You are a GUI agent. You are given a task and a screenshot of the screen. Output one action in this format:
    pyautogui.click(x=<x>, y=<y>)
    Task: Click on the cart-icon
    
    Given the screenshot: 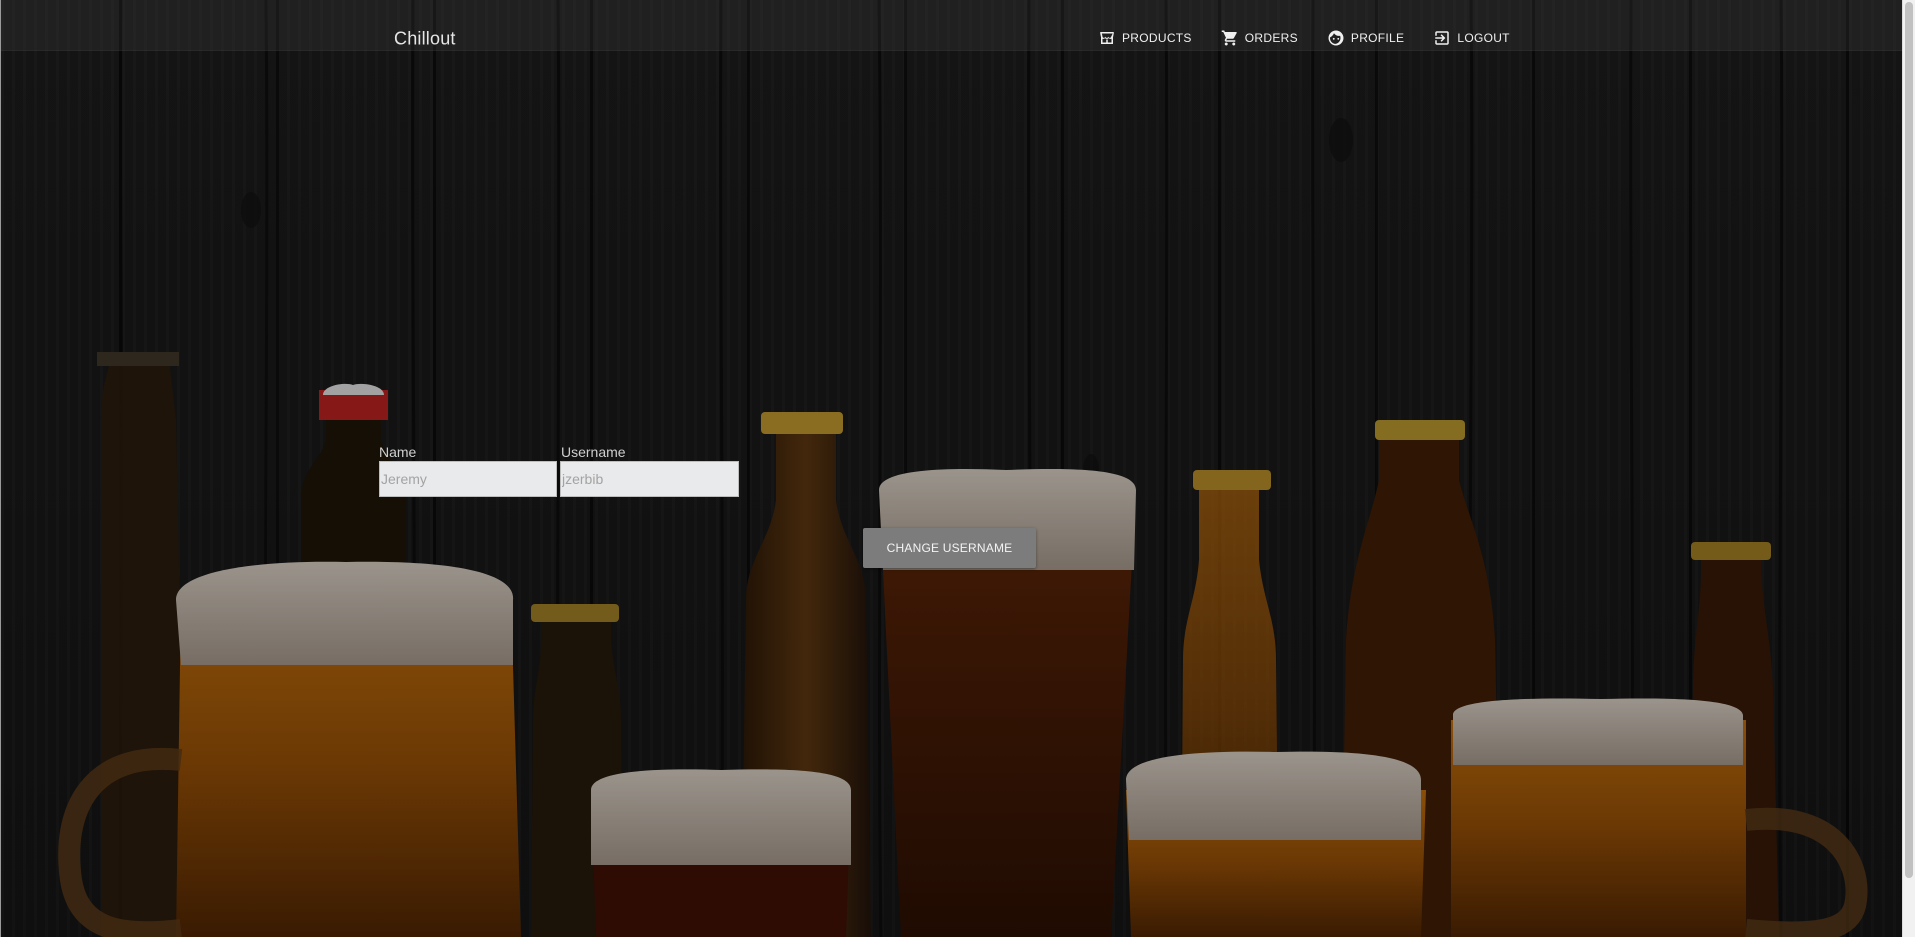 What is the action you would take?
    pyautogui.click(x=1229, y=38)
    